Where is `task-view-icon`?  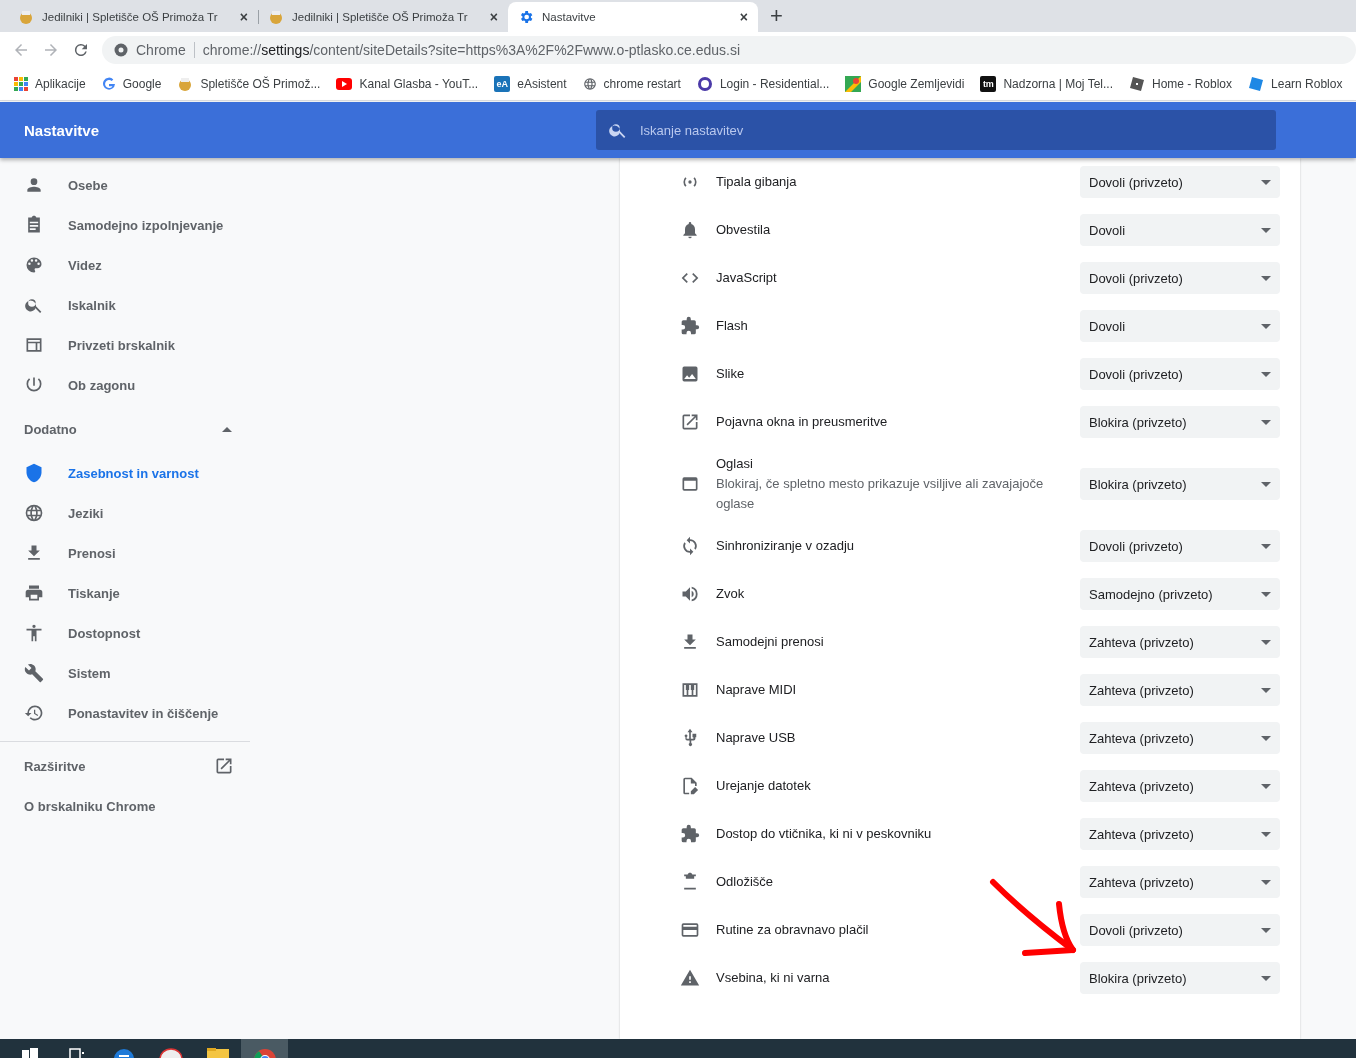
task-view-icon is located at coordinates (76, 1053).